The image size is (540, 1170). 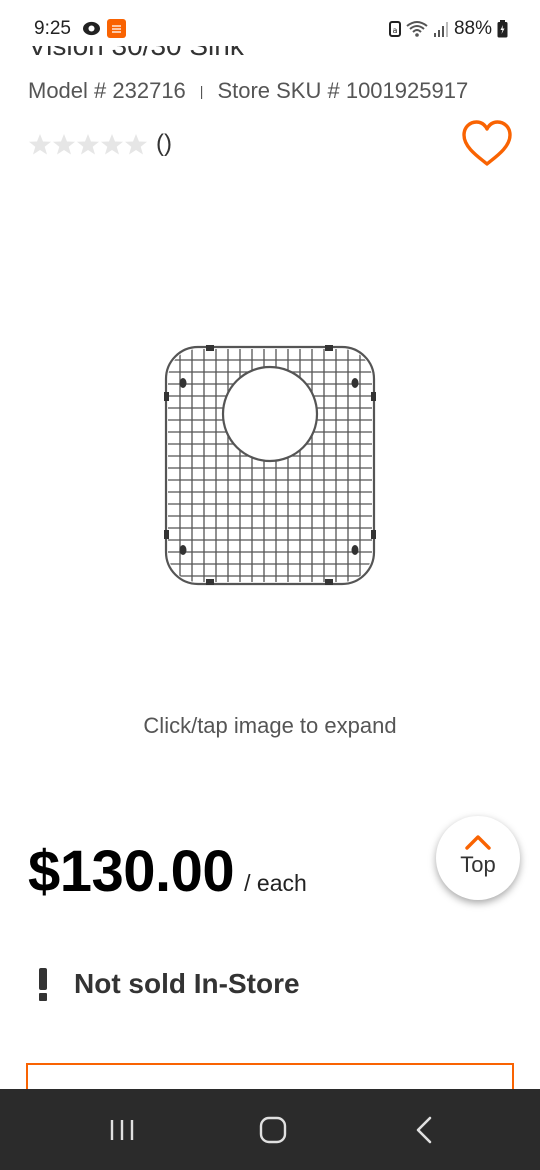 What do you see at coordinates (502, 29) in the screenshot?
I see `battery-icon` at bounding box center [502, 29].